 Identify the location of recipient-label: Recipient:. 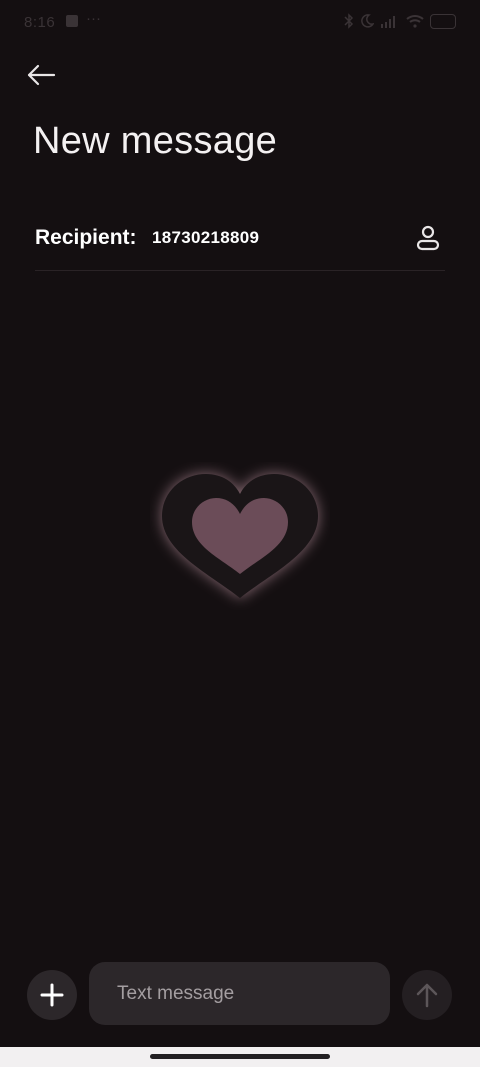
(86, 237).